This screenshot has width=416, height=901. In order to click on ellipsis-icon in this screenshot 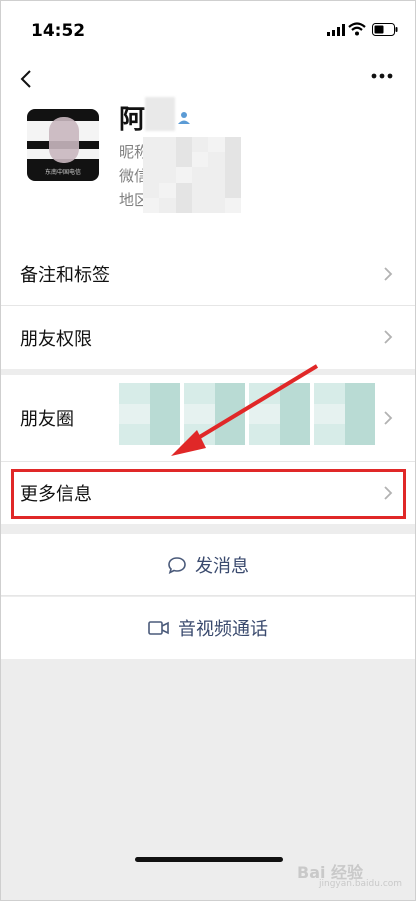, I will do `click(382, 76)`.